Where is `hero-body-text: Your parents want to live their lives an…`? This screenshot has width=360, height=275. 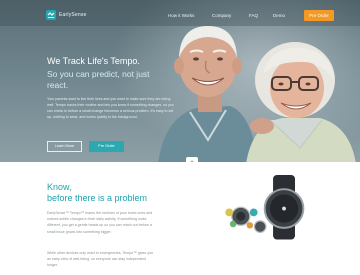
hero-body-text: Your parents want to live their lives an… is located at coordinates (110, 108).